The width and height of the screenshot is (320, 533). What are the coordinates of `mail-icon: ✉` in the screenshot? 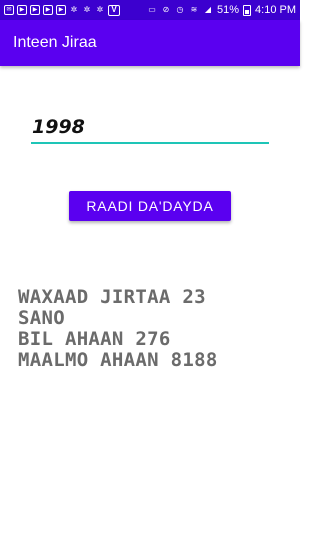 It's located at (9, 10).